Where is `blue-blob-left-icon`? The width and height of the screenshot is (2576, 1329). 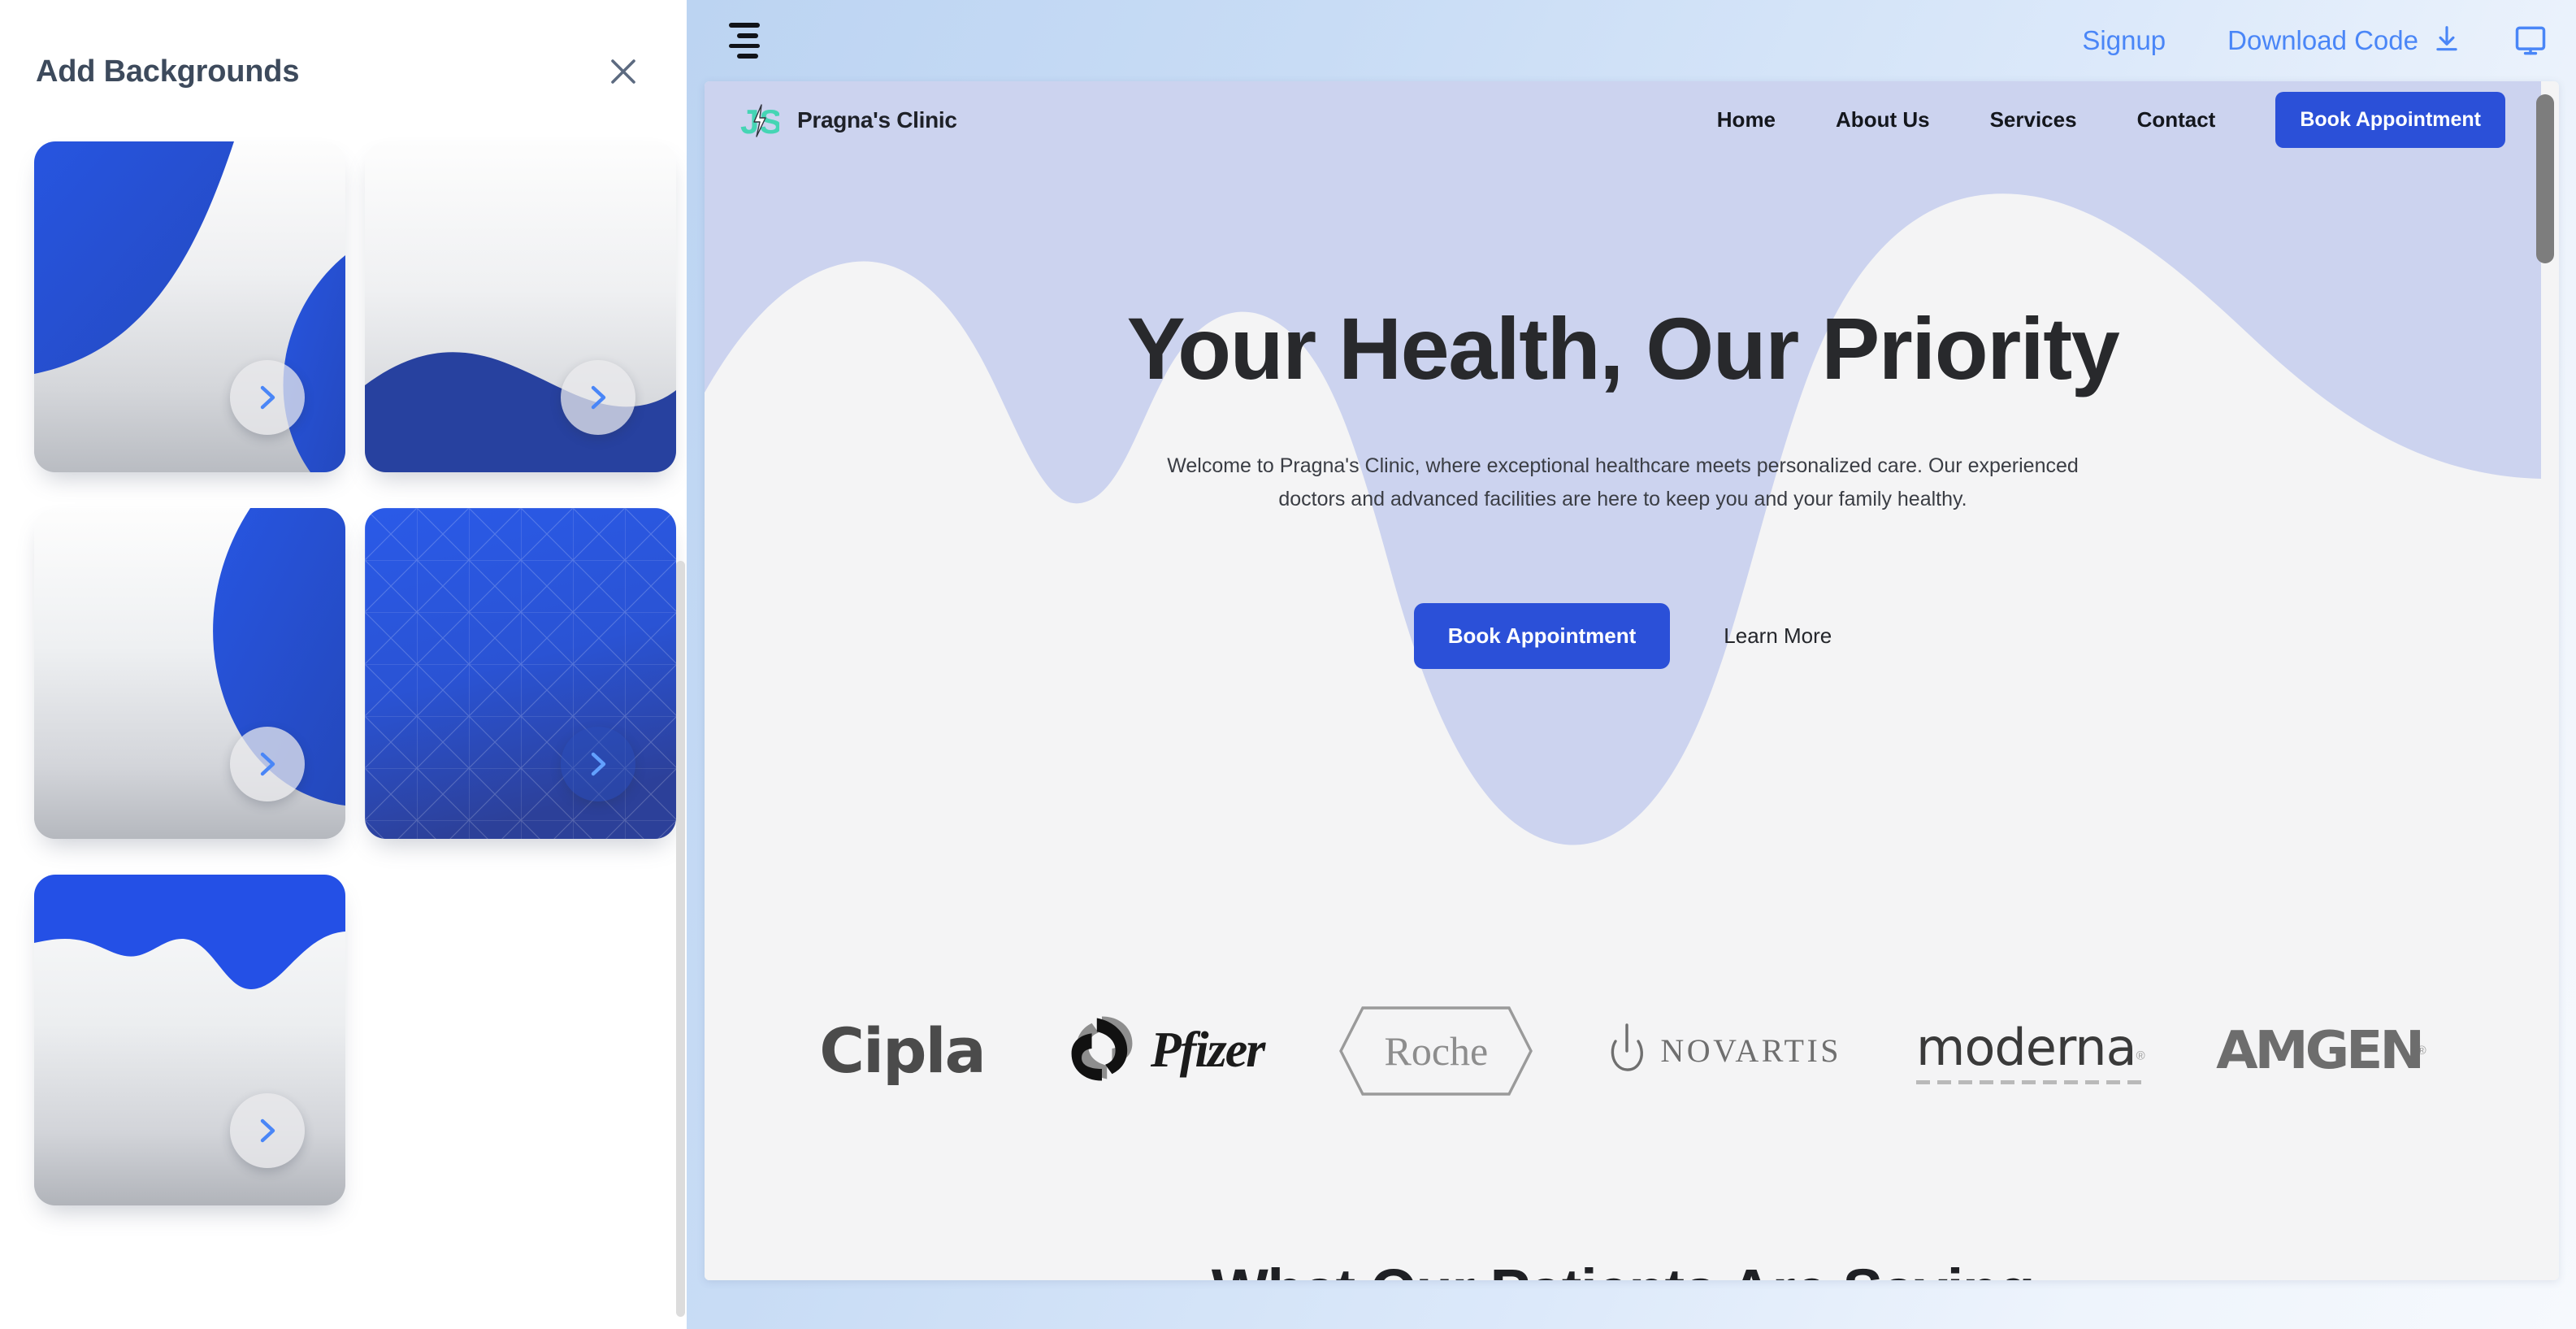
blue-blob-left-icon is located at coordinates (189, 306).